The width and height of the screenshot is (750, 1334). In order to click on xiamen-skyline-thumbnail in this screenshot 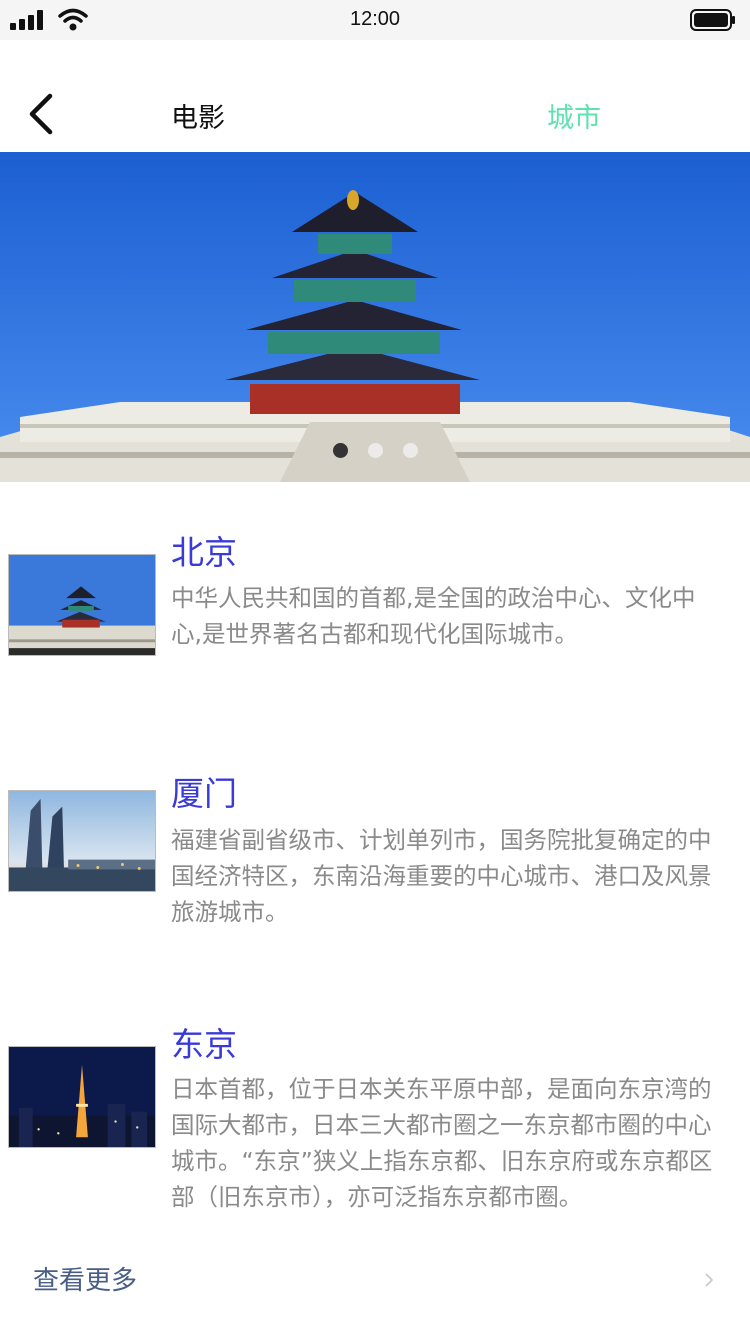, I will do `click(82, 841)`.